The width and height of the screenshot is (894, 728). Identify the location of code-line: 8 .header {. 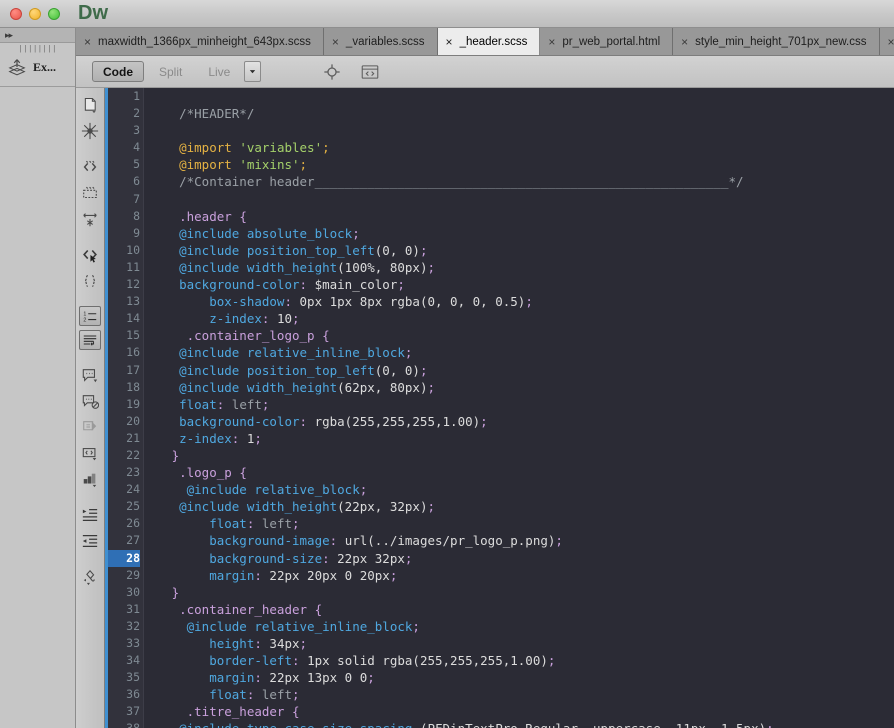
(501, 216).